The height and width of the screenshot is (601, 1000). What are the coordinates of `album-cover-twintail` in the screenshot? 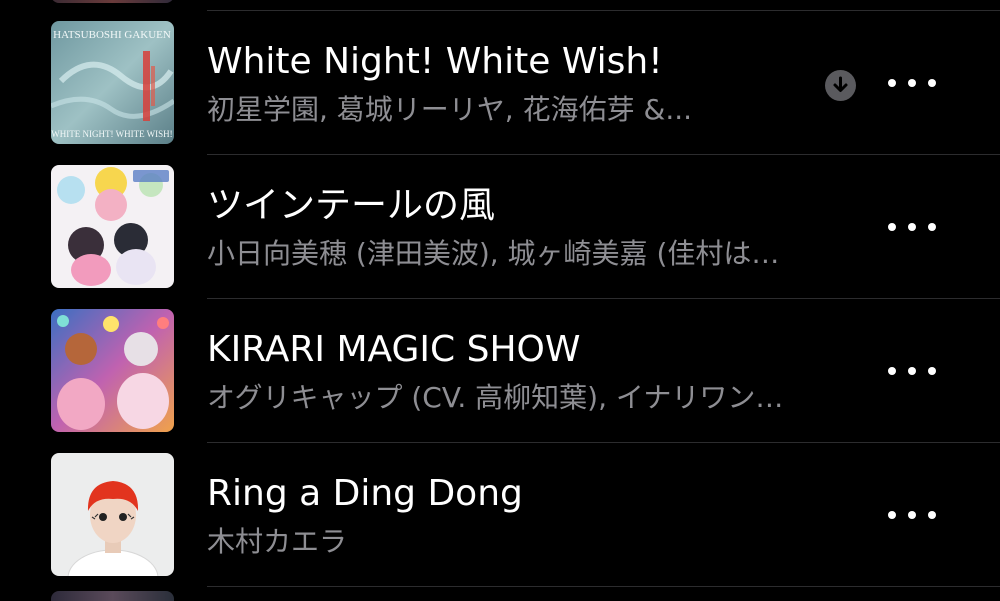 It's located at (112, 226).